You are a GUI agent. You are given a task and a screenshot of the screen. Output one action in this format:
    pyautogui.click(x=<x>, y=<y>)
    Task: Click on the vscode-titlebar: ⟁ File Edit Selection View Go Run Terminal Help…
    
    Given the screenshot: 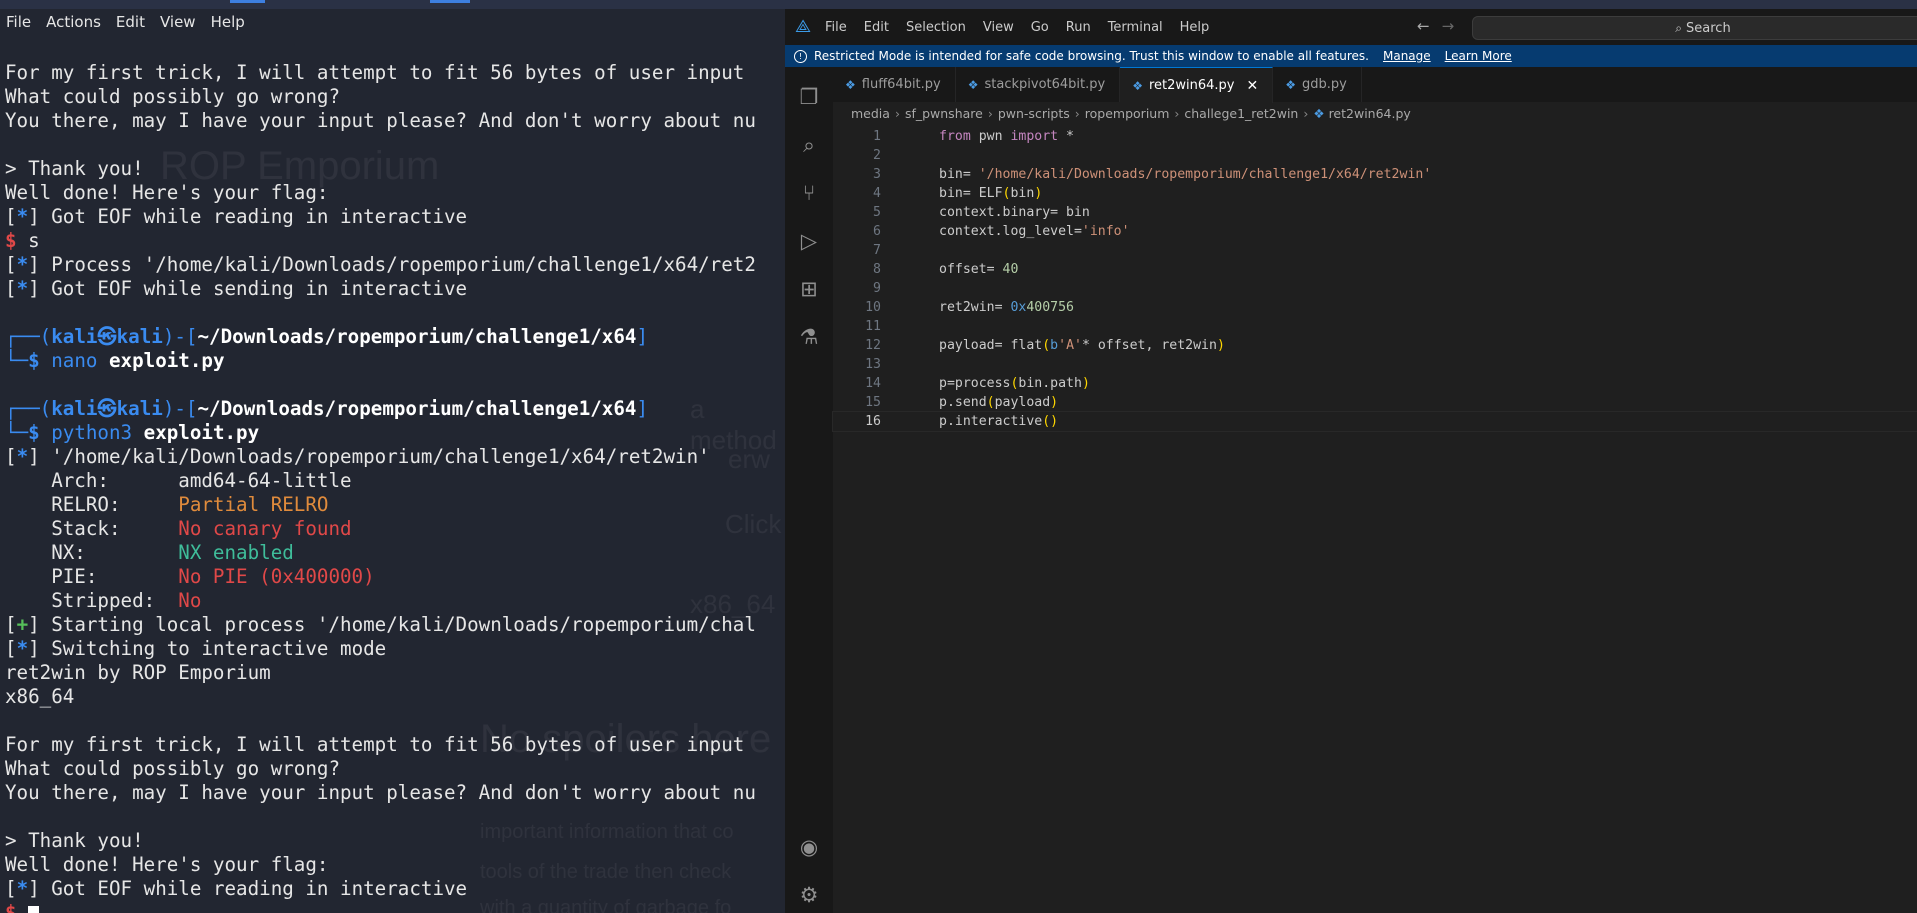 What is the action you would take?
    pyautogui.click(x=1351, y=27)
    